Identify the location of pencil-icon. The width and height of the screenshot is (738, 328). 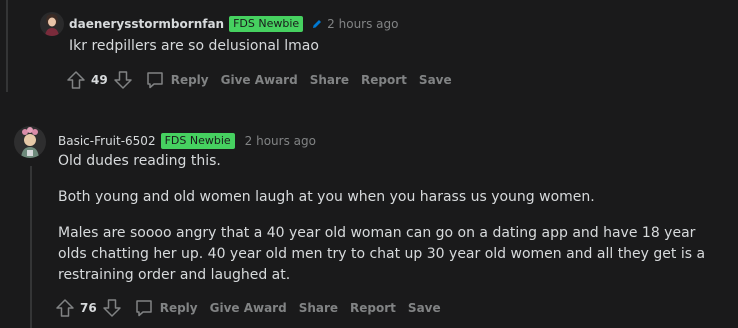
(317, 24).